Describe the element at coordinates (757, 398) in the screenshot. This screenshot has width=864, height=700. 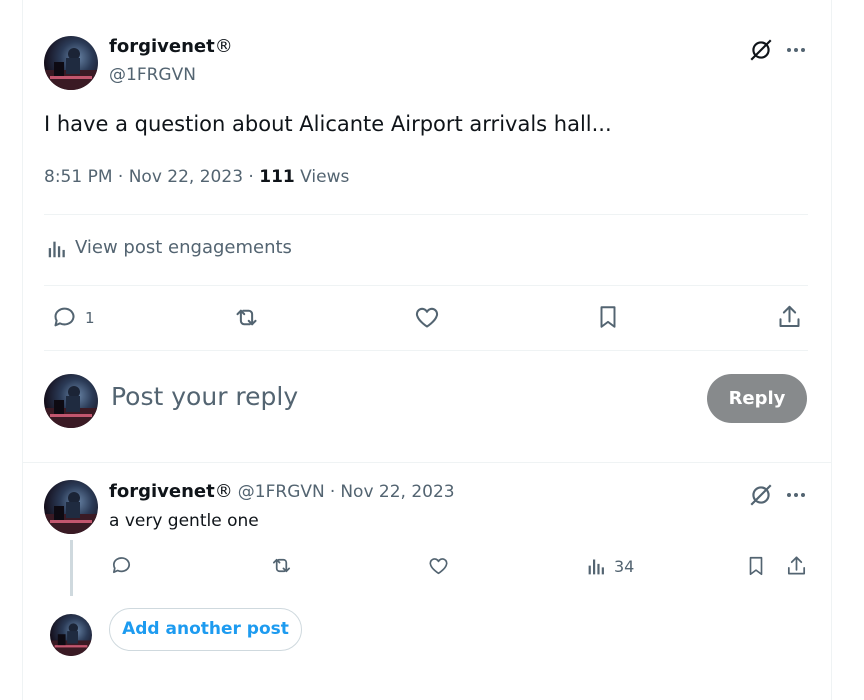
I see `reply-button: Reply` at that location.